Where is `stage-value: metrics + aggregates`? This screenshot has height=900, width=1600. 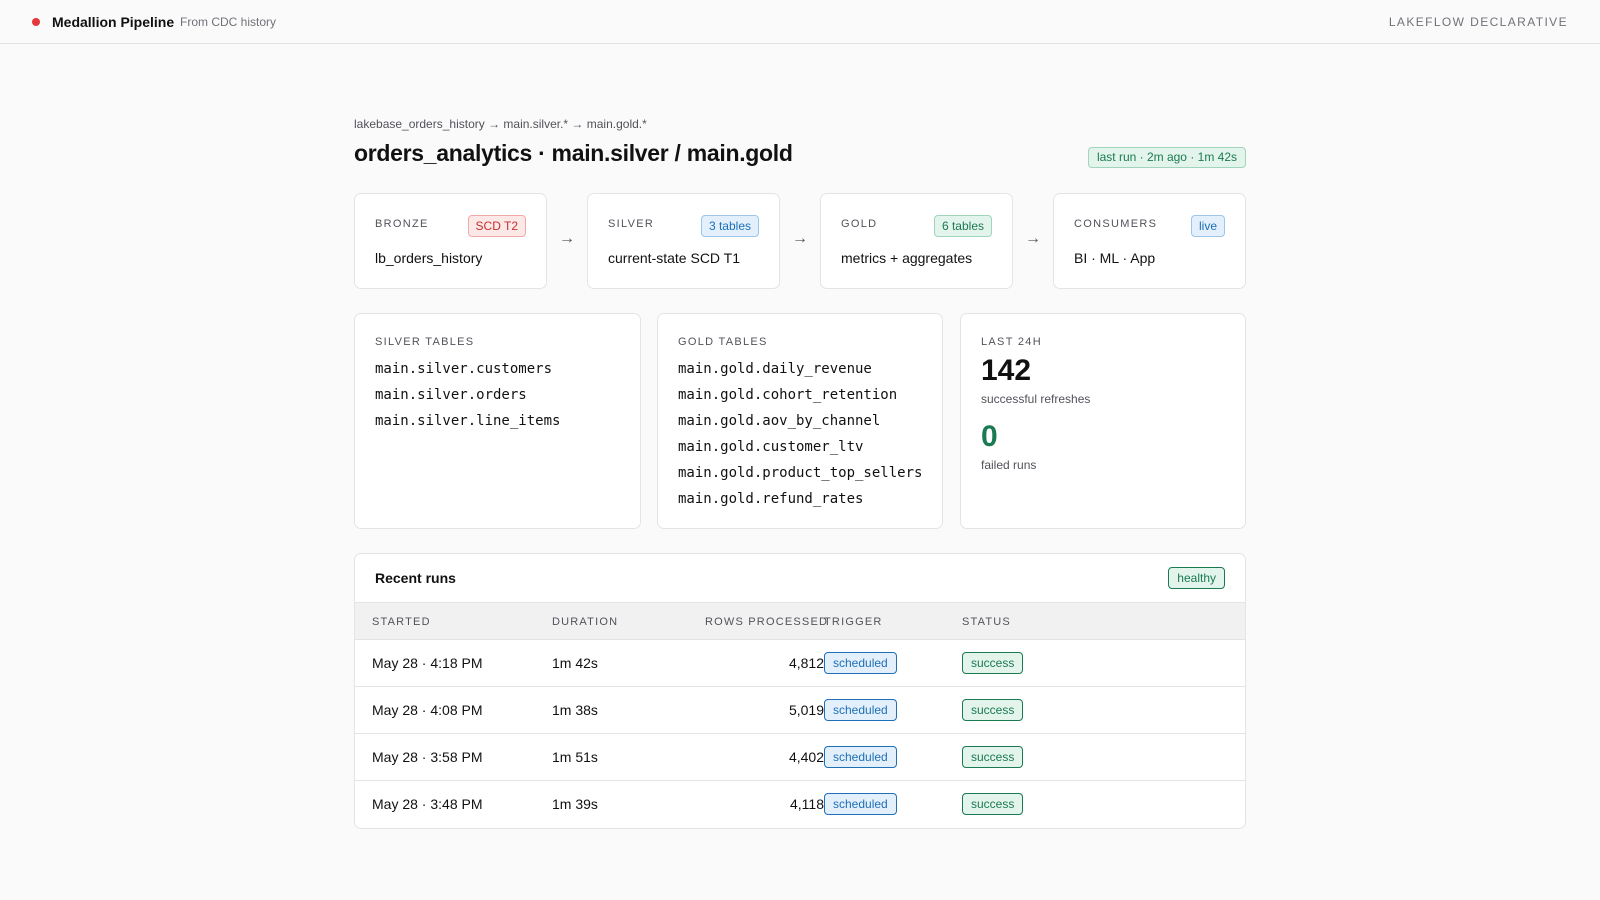 stage-value: metrics + aggregates is located at coordinates (907, 258).